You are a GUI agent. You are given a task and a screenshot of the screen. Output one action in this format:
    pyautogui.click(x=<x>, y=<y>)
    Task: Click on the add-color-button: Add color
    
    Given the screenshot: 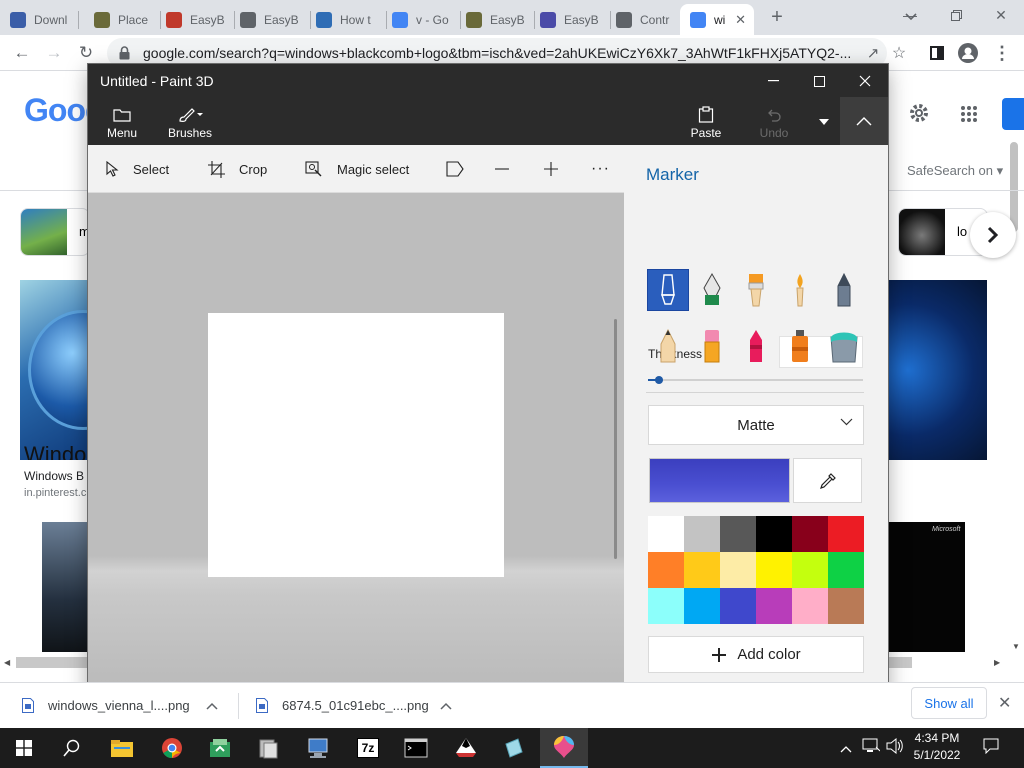 What is the action you would take?
    pyautogui.click(x=756, y=654)
    